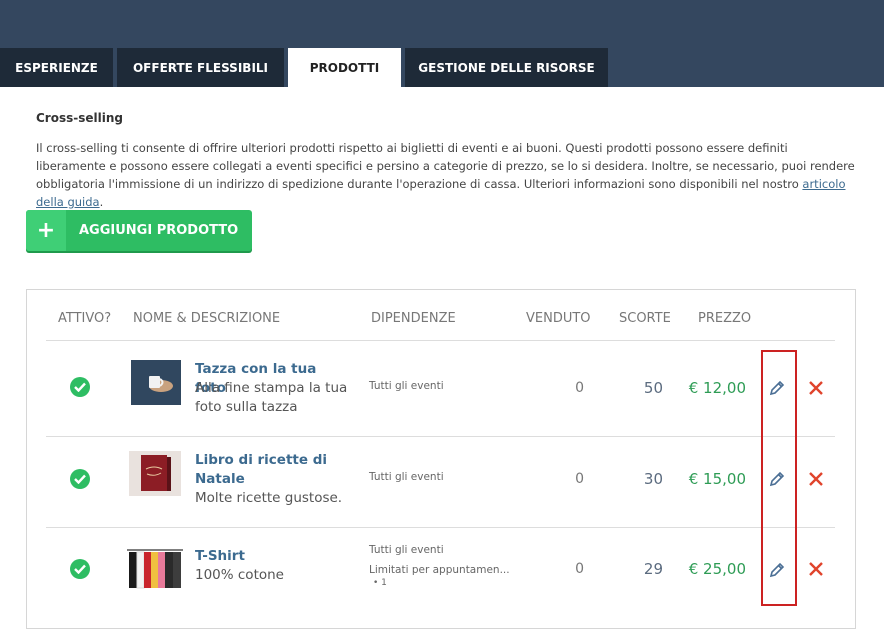 This screenshot has height=629, width=884. I want to click on plus-icon: +, so click(46, 230).